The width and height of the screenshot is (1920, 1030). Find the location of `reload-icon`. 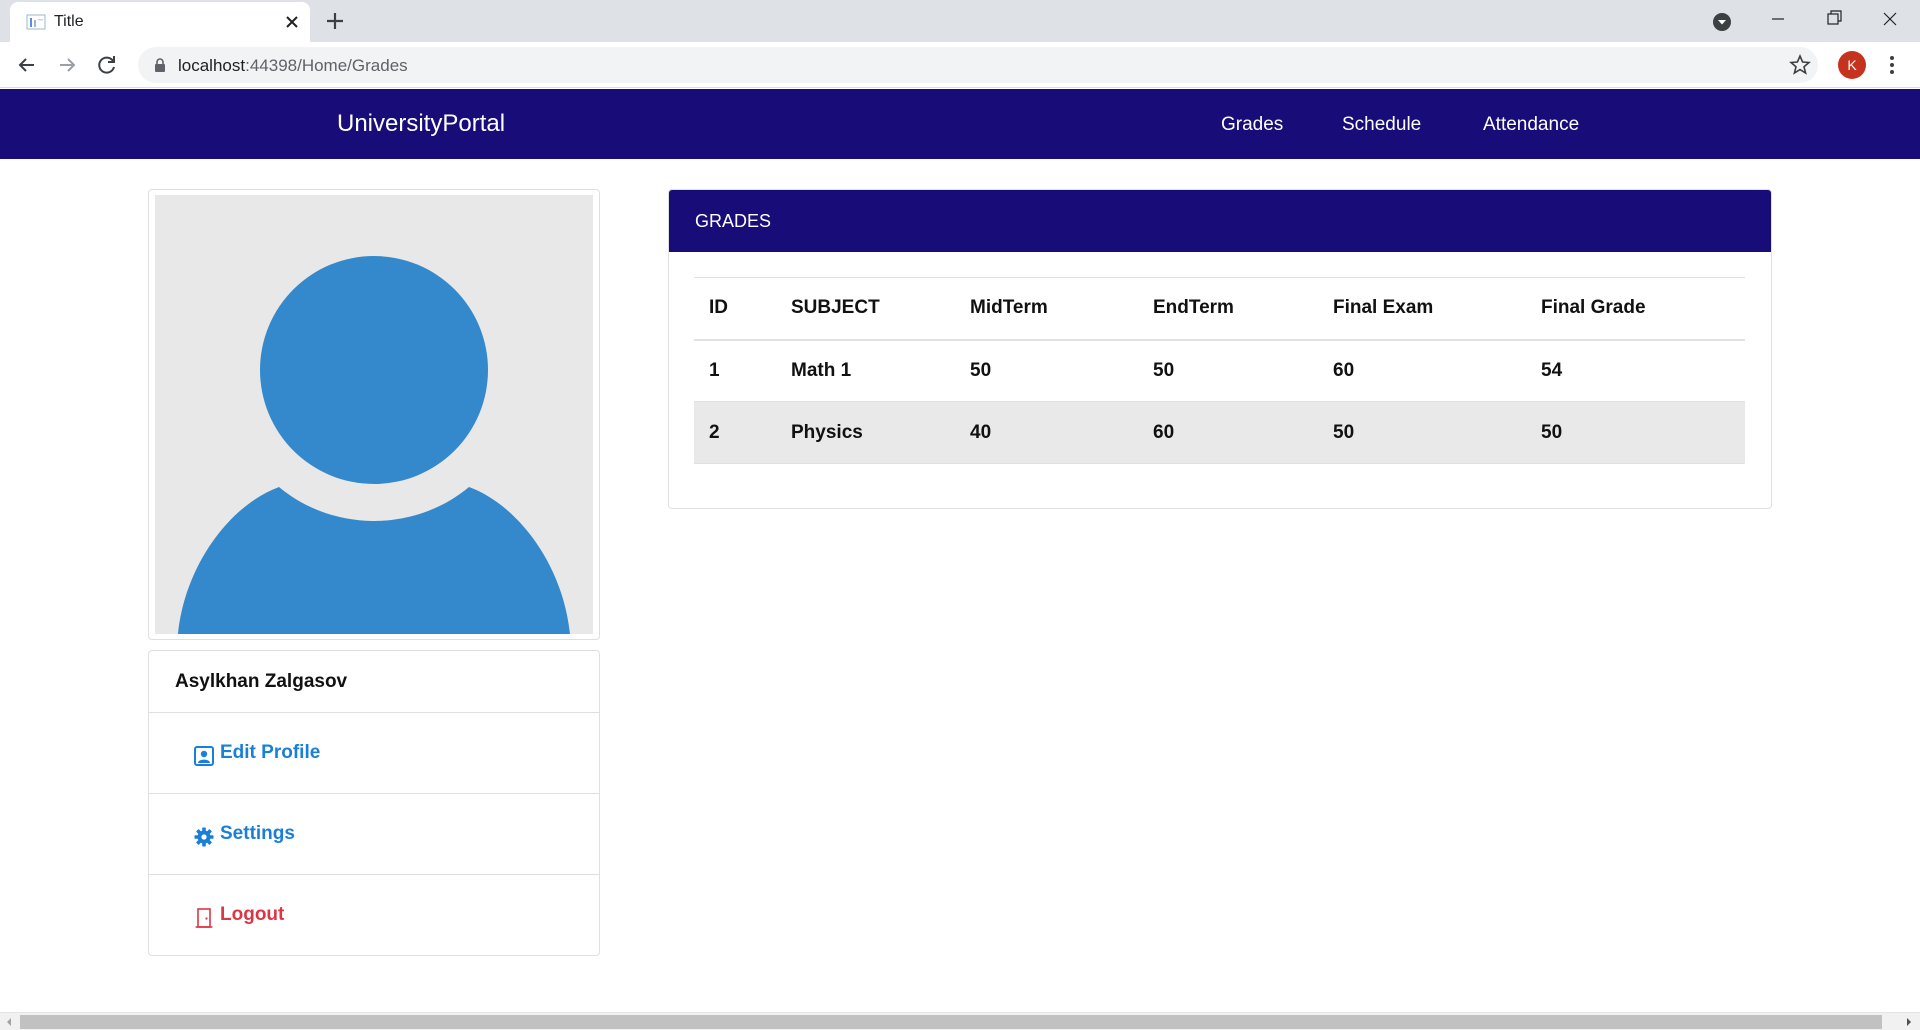

reload-icon is located at coordinates (107, 65).